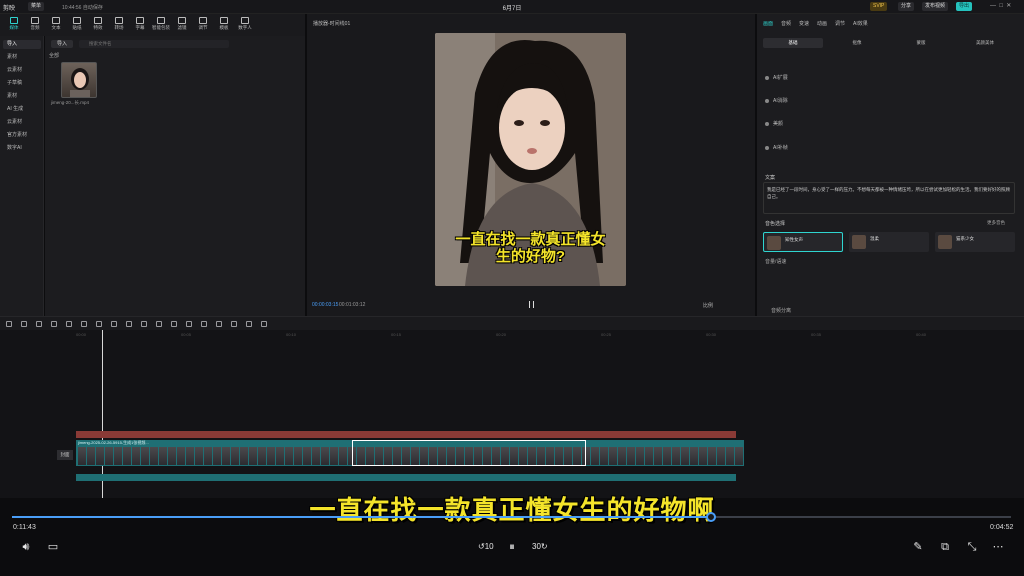  What do you see at coordinates (22, 148) in the screenshot?
I see `left-nav-item: 数字AI` at bounding box center [22, 148].